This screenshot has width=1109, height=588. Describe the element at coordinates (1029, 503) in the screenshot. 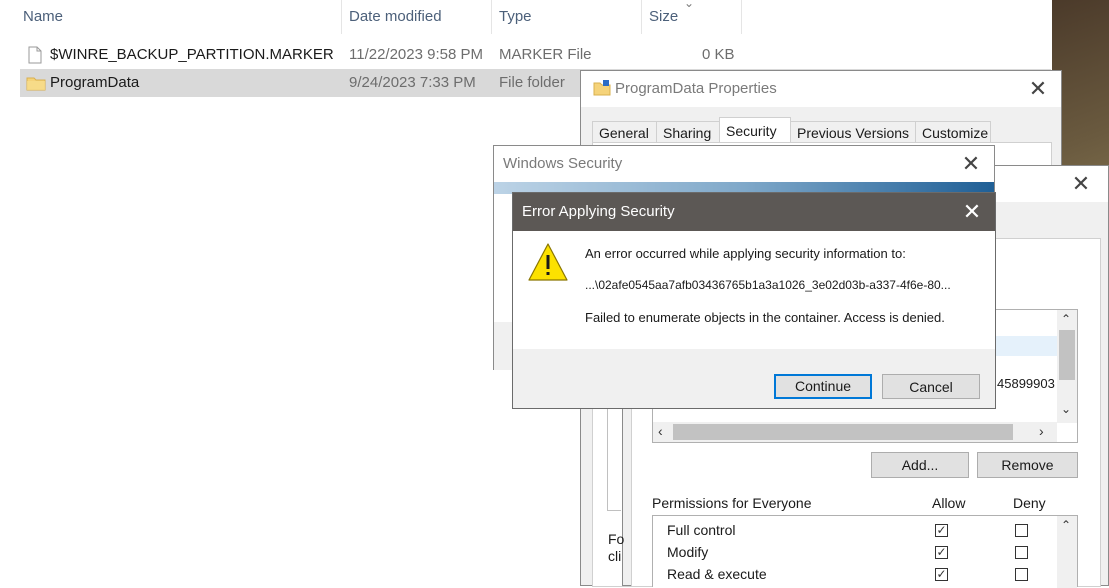

I see `deny-header: Deny` at that location.